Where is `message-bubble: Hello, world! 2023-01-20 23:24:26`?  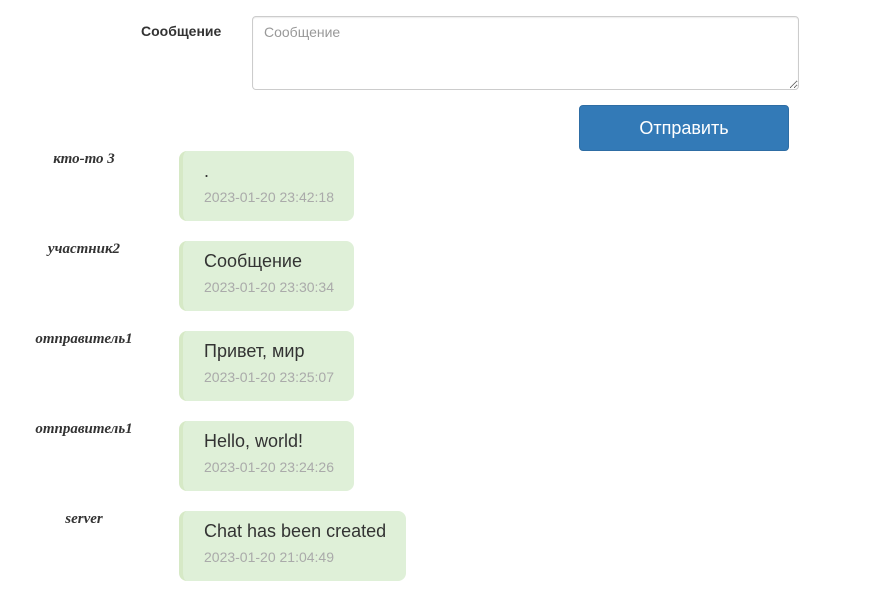 message-bubble: Hello, world! 2023-01-20 23:24:26 is located at coordinates (266, 456).